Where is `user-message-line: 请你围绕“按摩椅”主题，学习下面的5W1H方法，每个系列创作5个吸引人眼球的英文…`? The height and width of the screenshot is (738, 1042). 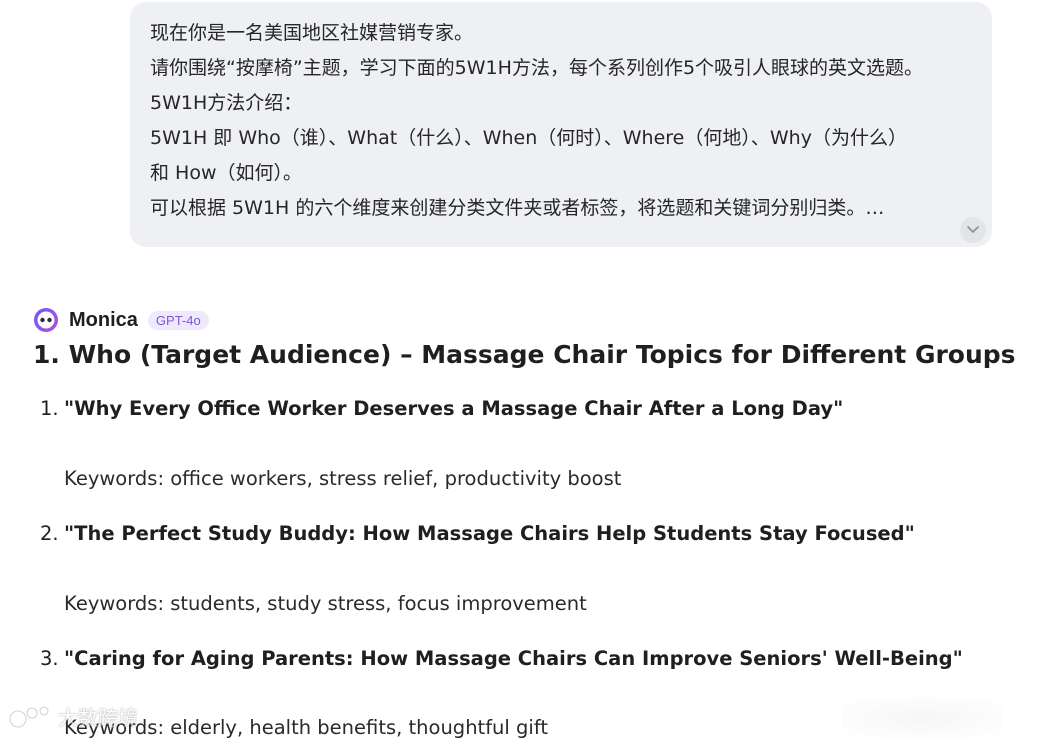
user-message-line: 请你围绕“按摩椅”主题，学习下面的5W1H方法，每个系列创作5个吸引人眼球的英文… is located at coordinates (537, 68).